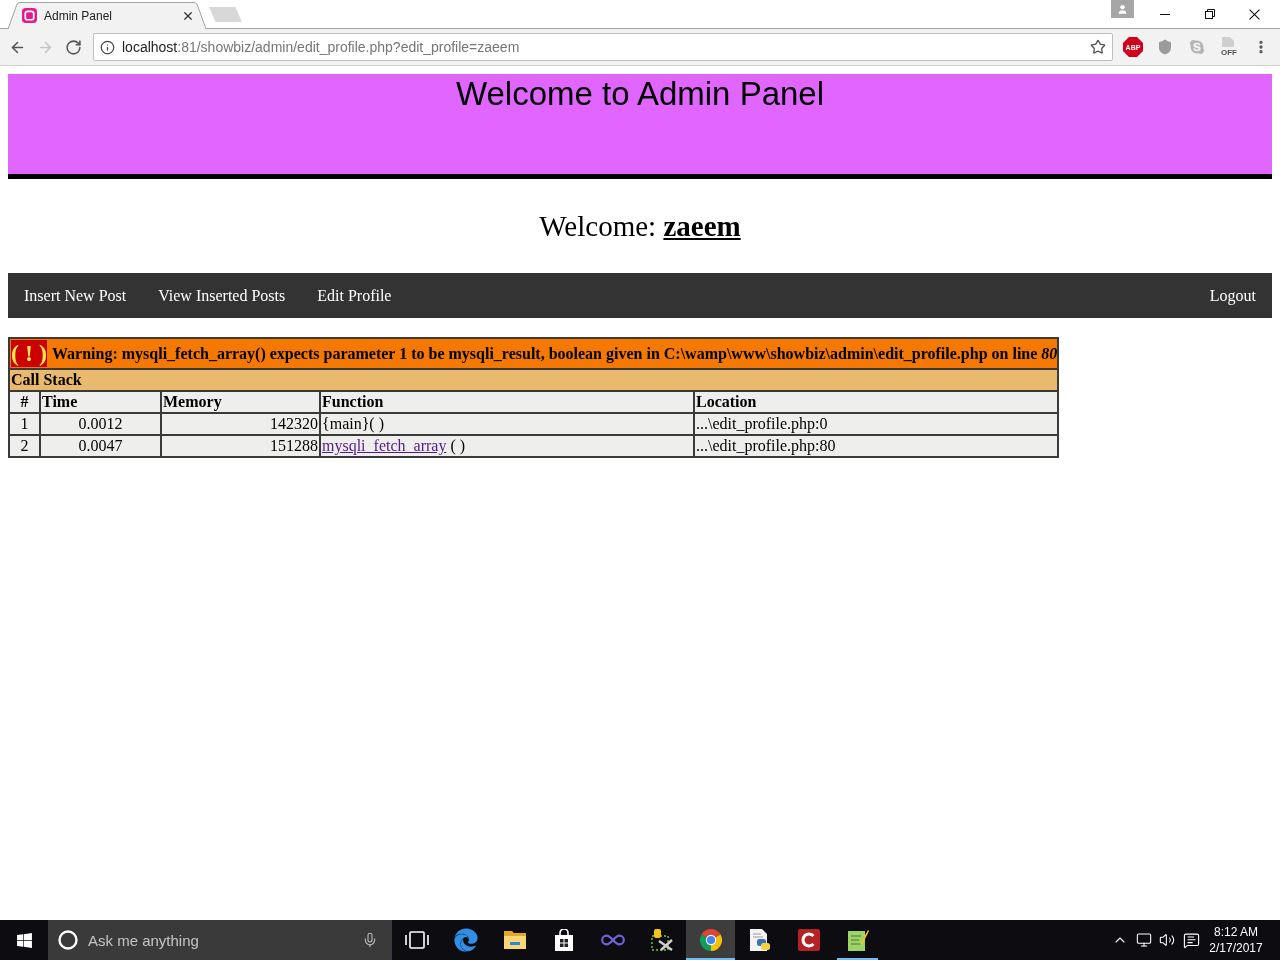  I want to click on python-file-icon, so click(759, 940).